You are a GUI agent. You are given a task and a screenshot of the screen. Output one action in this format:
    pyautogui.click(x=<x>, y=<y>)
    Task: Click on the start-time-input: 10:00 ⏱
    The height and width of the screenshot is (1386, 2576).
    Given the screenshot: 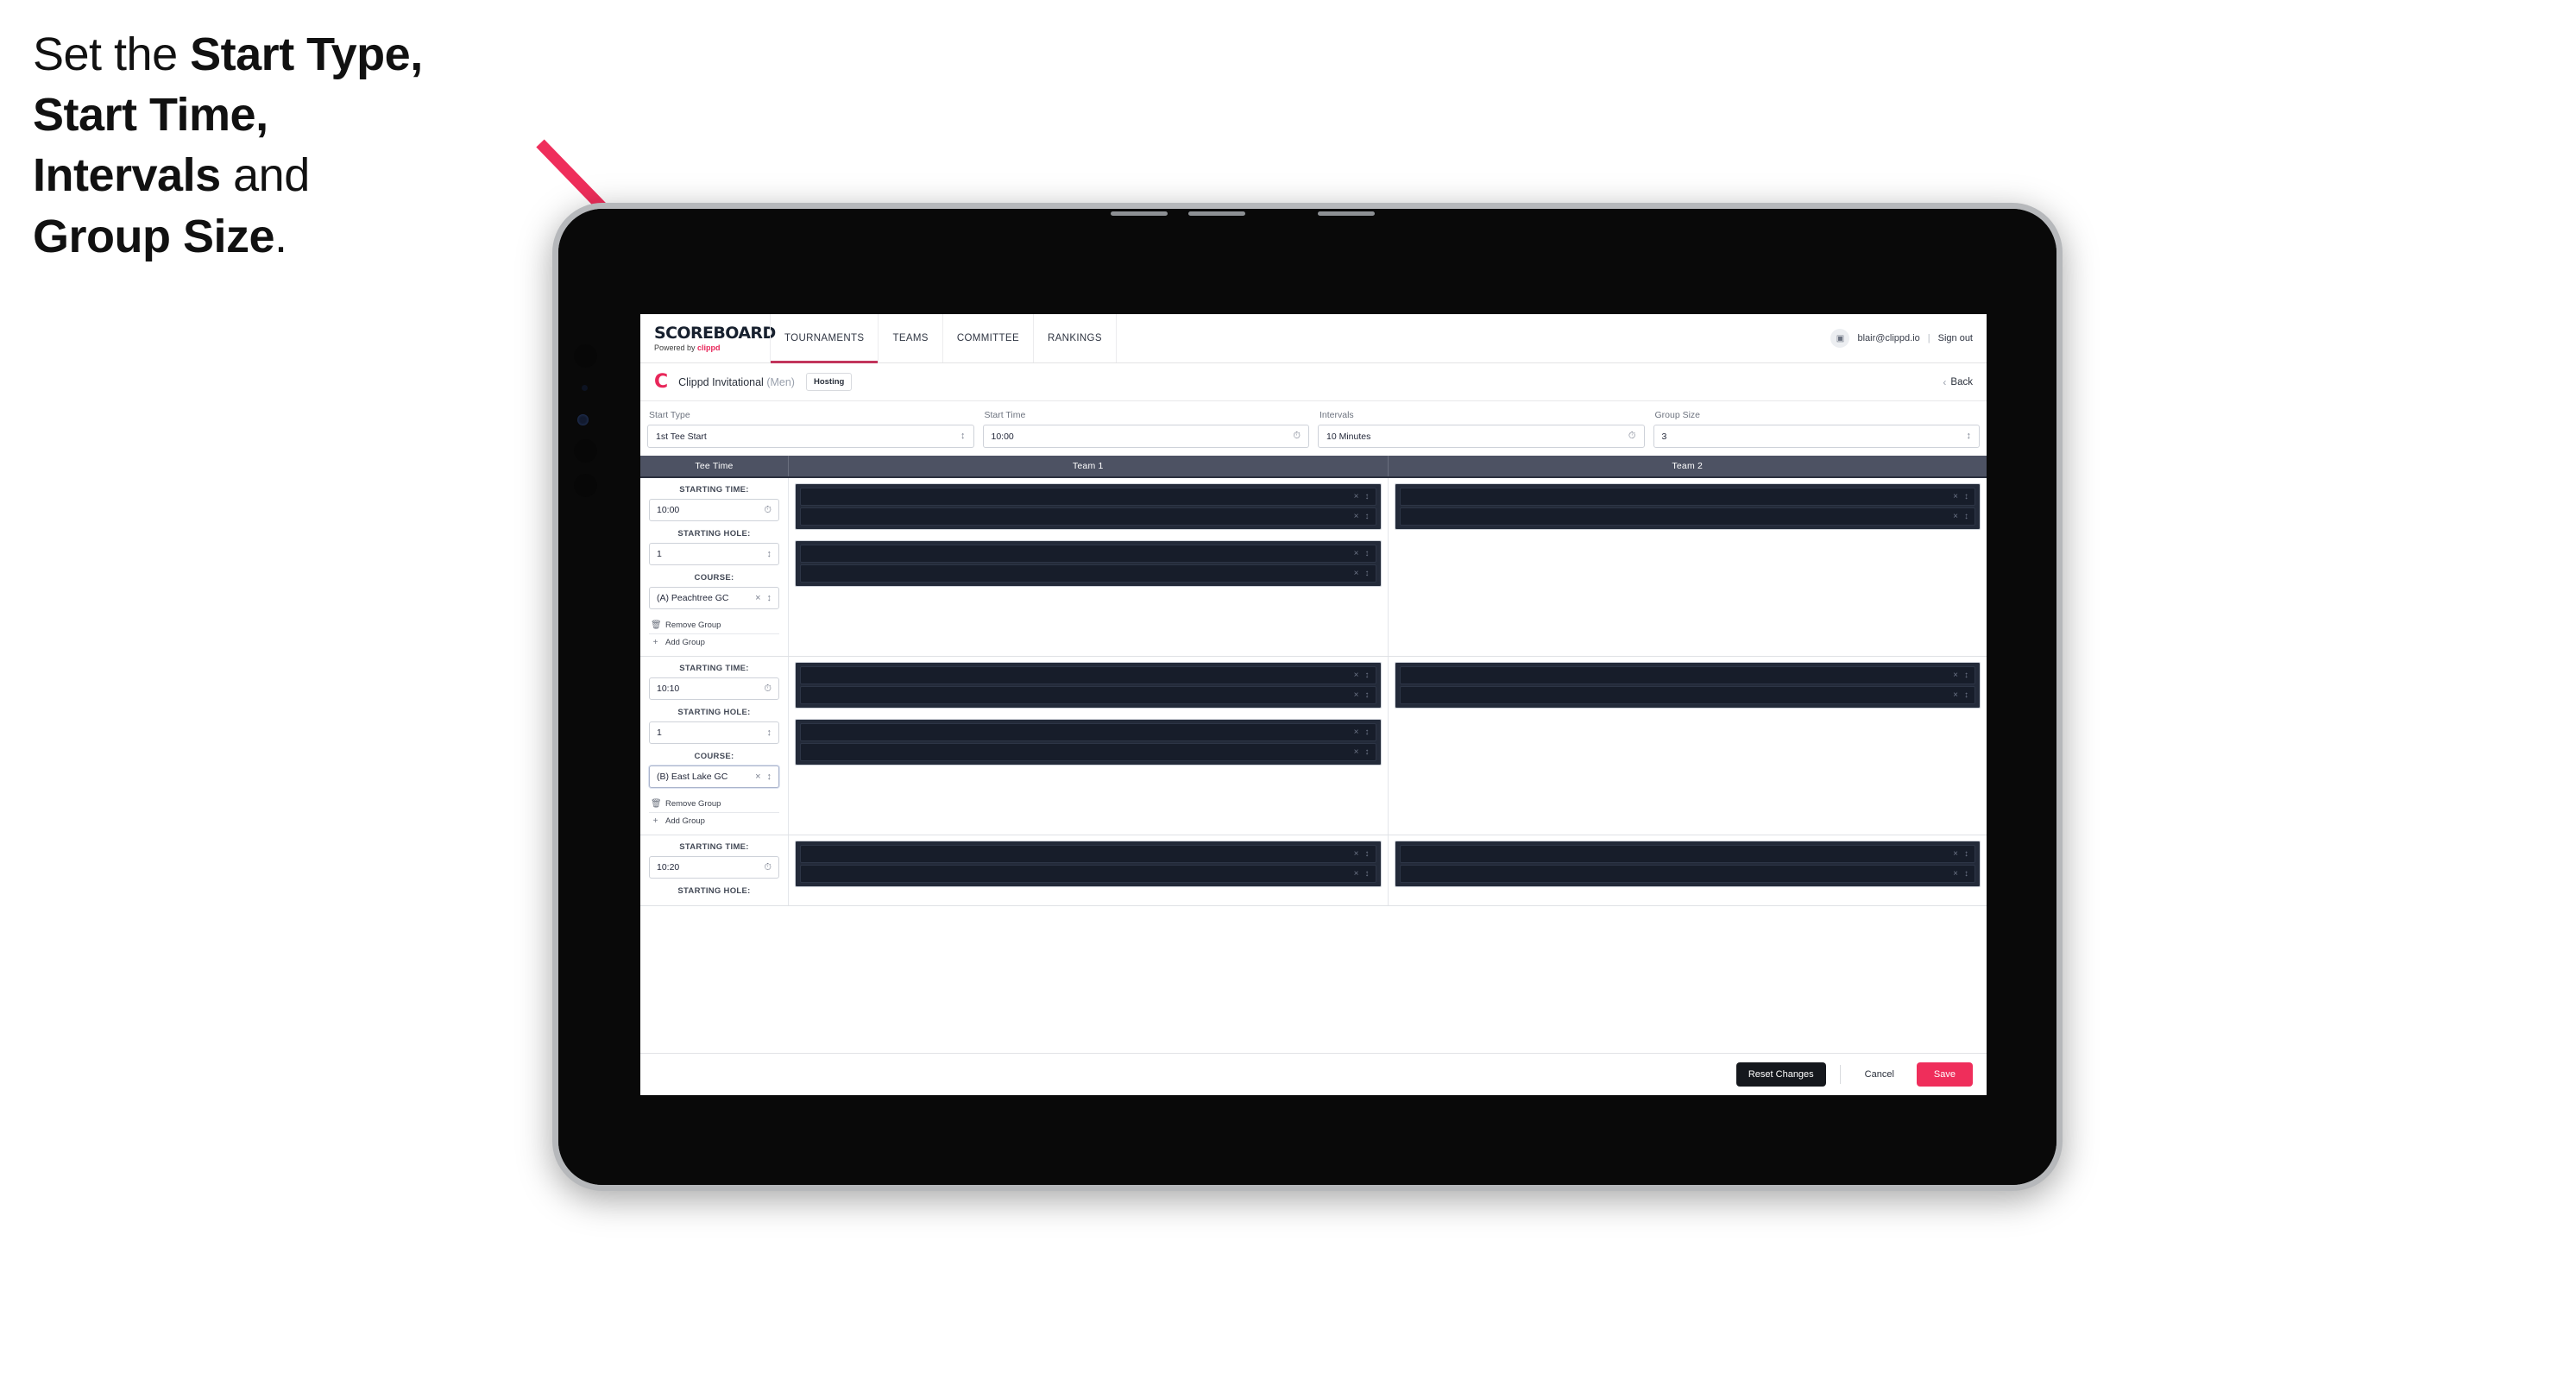 What is the action you would take?
    pyautogui.click(x=1145, y=437)
    